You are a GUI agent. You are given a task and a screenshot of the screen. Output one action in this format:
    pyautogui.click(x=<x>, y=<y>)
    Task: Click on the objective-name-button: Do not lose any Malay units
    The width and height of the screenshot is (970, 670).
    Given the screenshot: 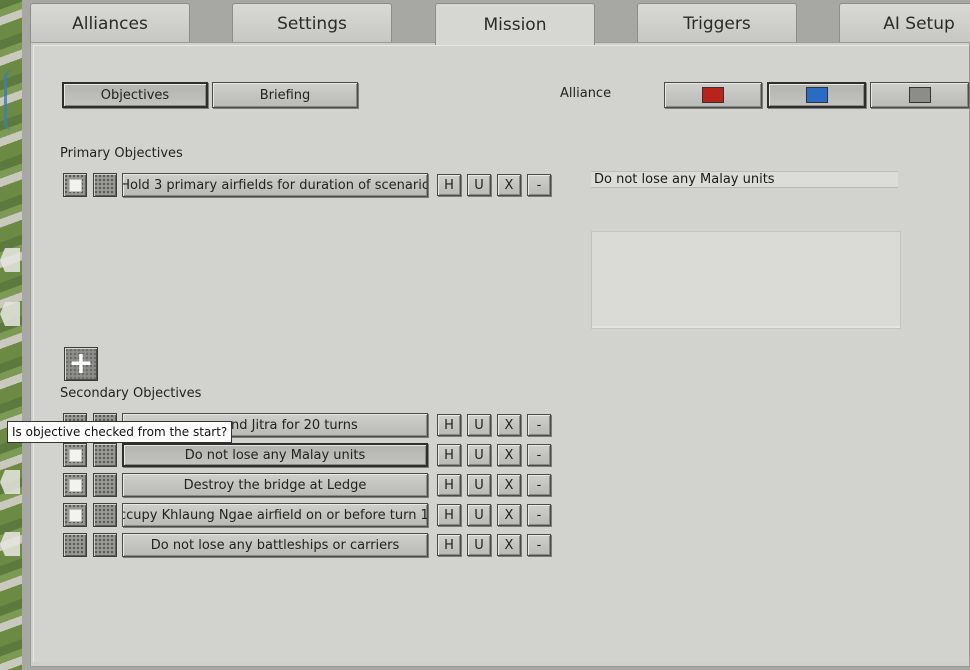 What is the action you would take?
    pyautogui.click(x=275, y=455)
    